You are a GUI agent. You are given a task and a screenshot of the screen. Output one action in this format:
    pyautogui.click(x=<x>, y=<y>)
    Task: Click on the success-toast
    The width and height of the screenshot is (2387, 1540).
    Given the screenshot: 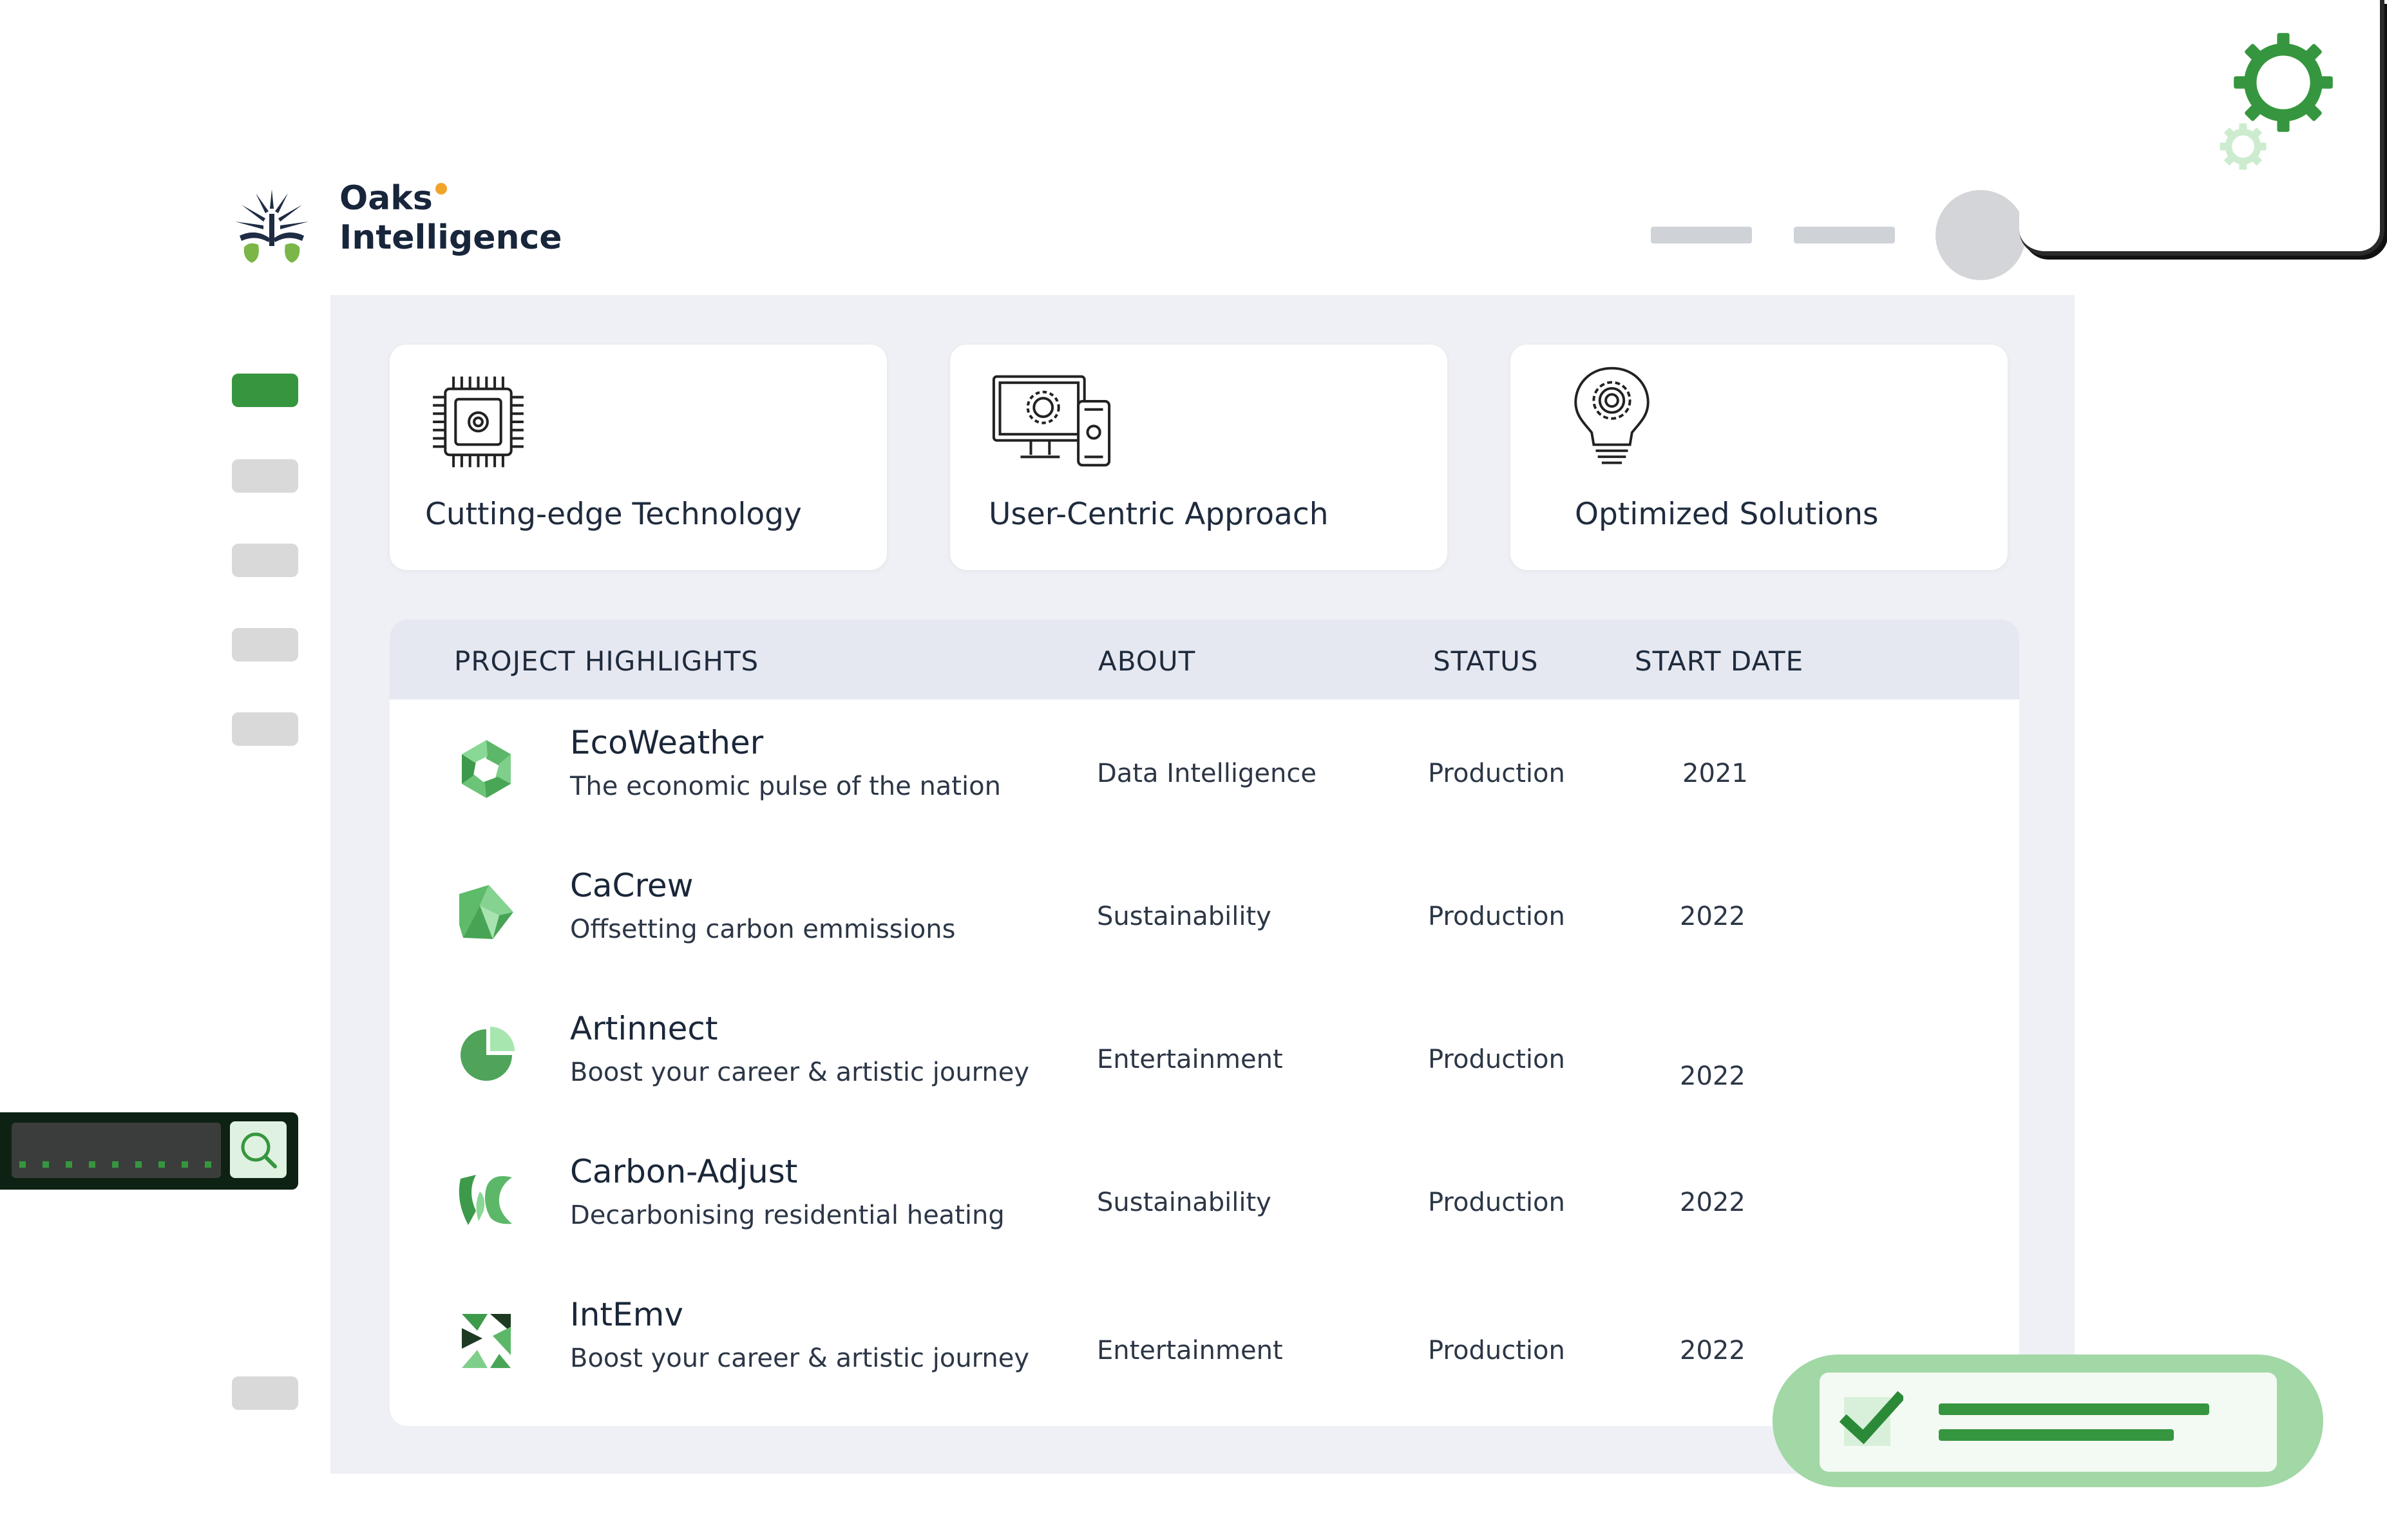 What is the action you would take?
    pyautogui.click(x=2048, y=1421)
    